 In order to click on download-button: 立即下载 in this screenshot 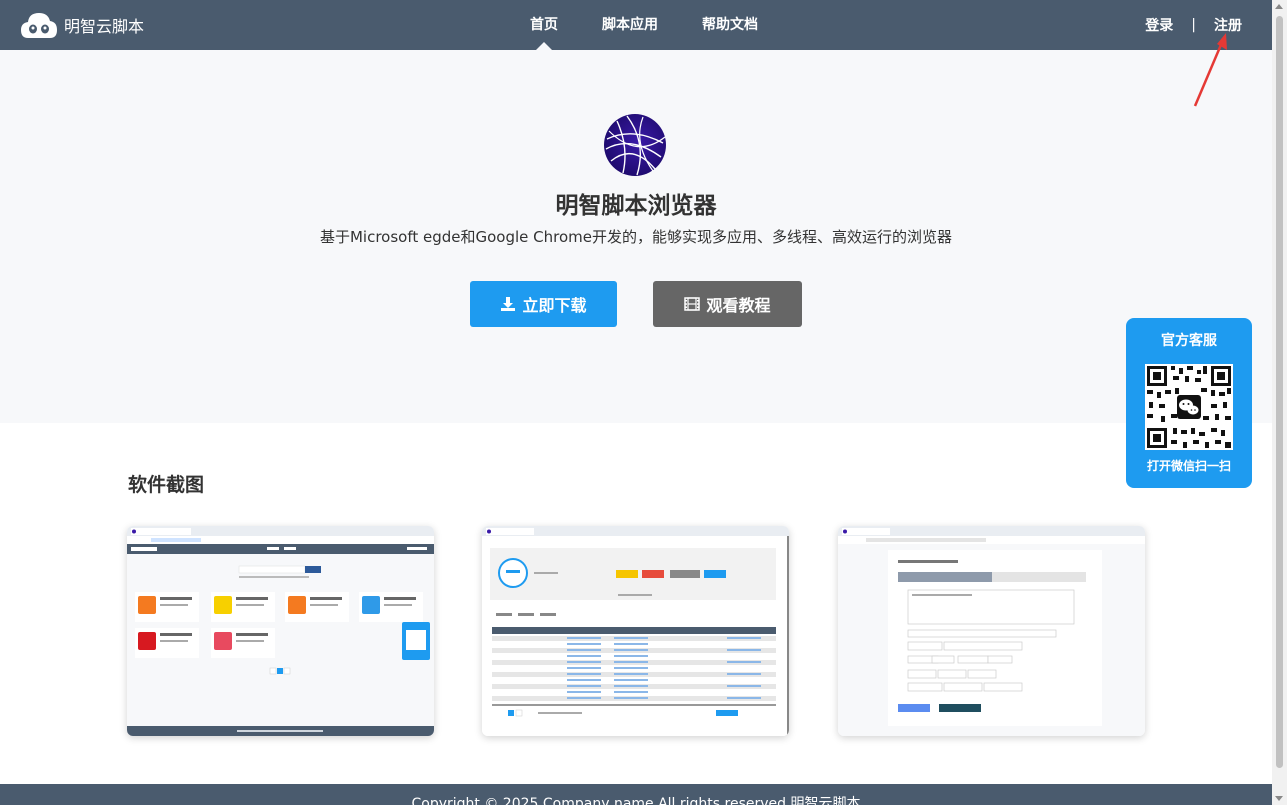, I will do `click(543, 304)`.